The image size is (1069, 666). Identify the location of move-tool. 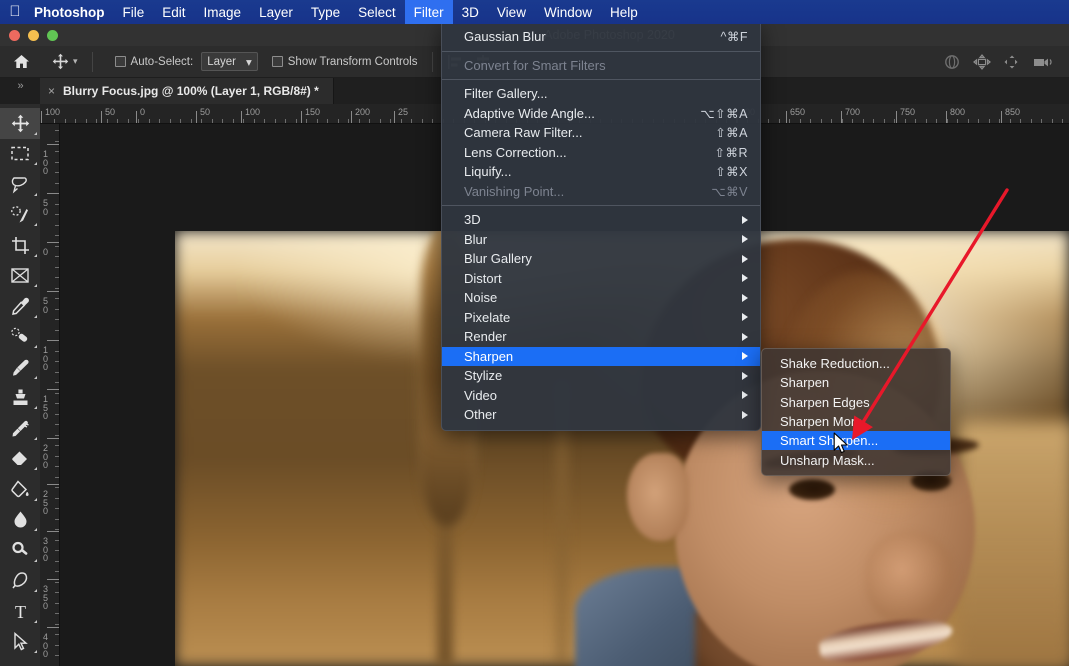
(20, 123).